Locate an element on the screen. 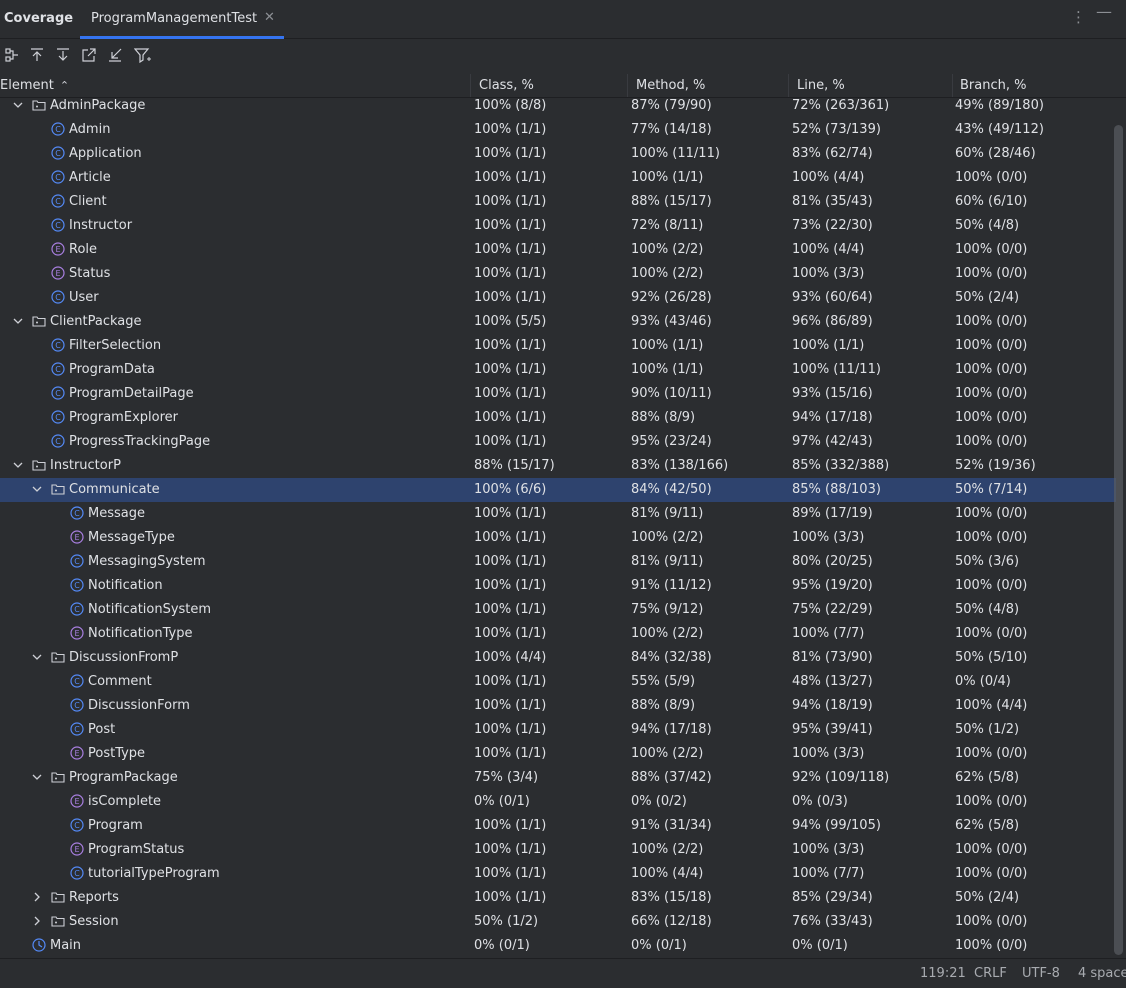 The height and width of the screenshot is (988, 1126). column-header-line: Line, % is located at coordinates (821, 85).